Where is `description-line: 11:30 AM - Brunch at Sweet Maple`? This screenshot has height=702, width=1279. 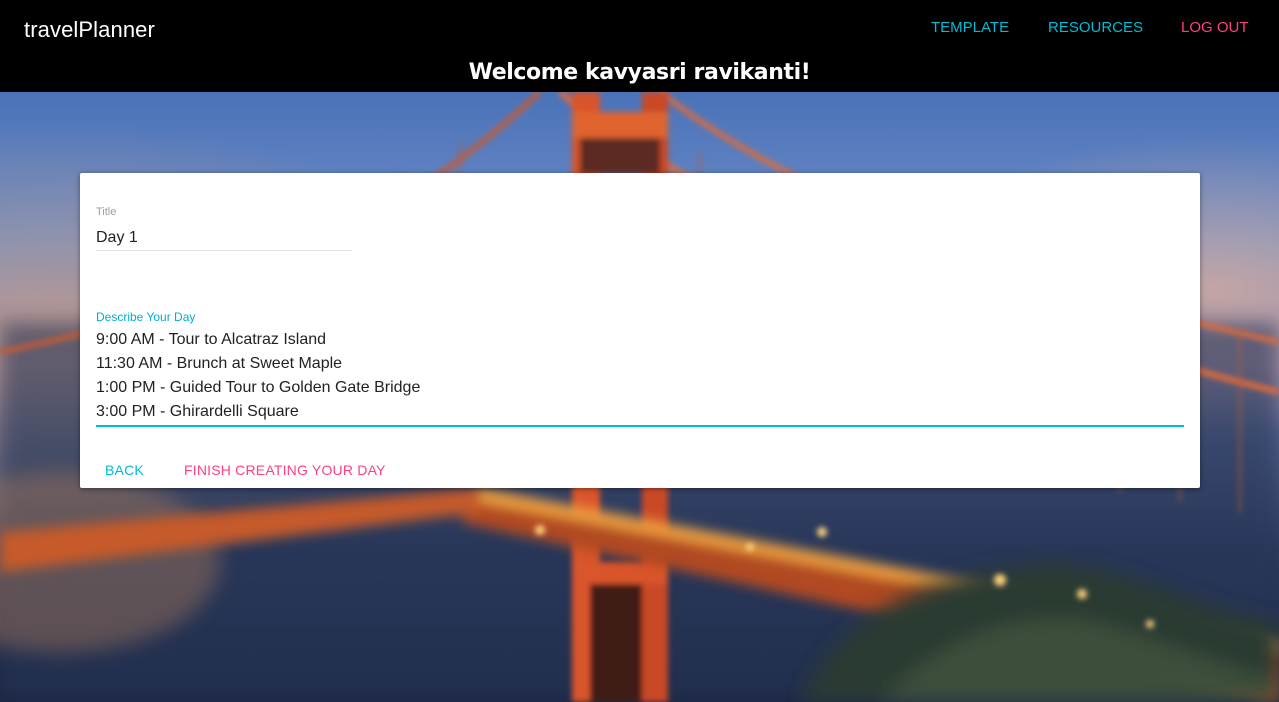 description-line: 11:30 AM - Brunch at Sweet Maple is located at coordinates (219, 363).